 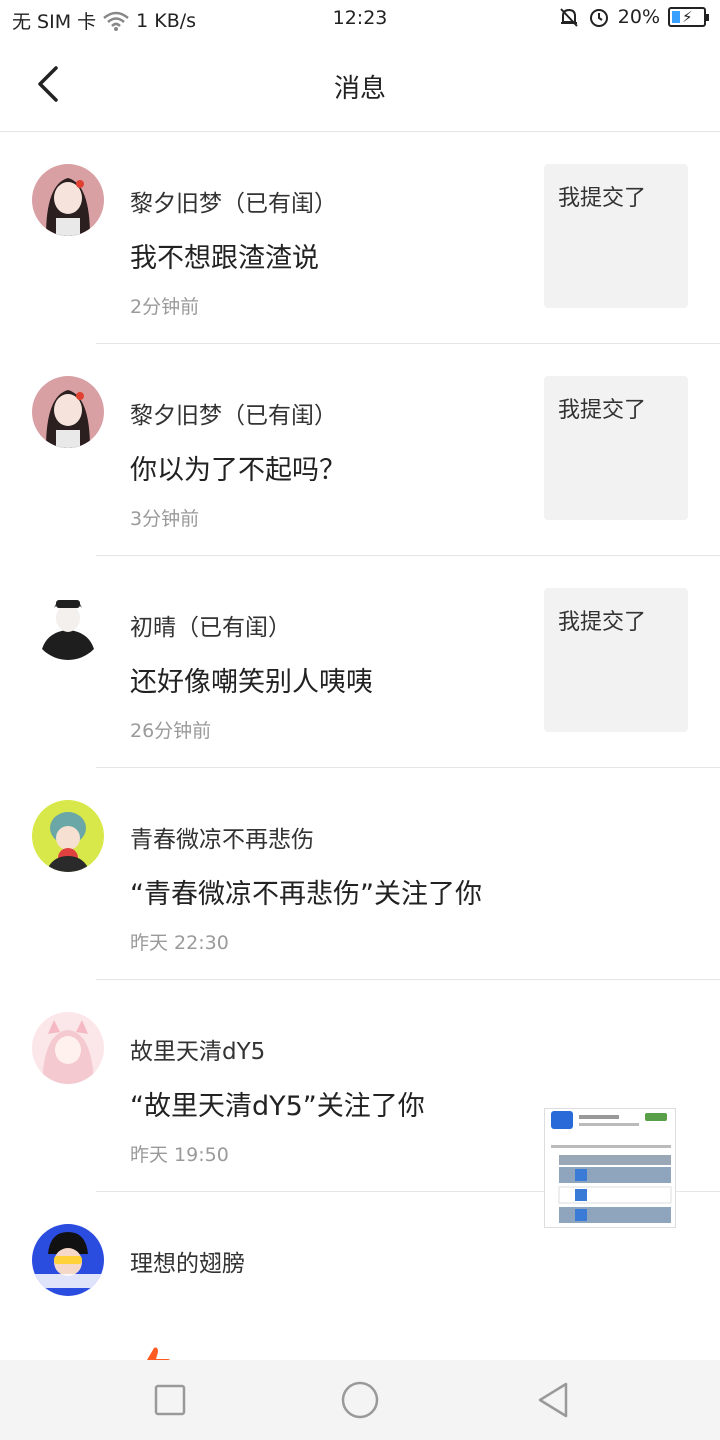 I want to click on bell-muted-icon, so click(x=569, y=17).